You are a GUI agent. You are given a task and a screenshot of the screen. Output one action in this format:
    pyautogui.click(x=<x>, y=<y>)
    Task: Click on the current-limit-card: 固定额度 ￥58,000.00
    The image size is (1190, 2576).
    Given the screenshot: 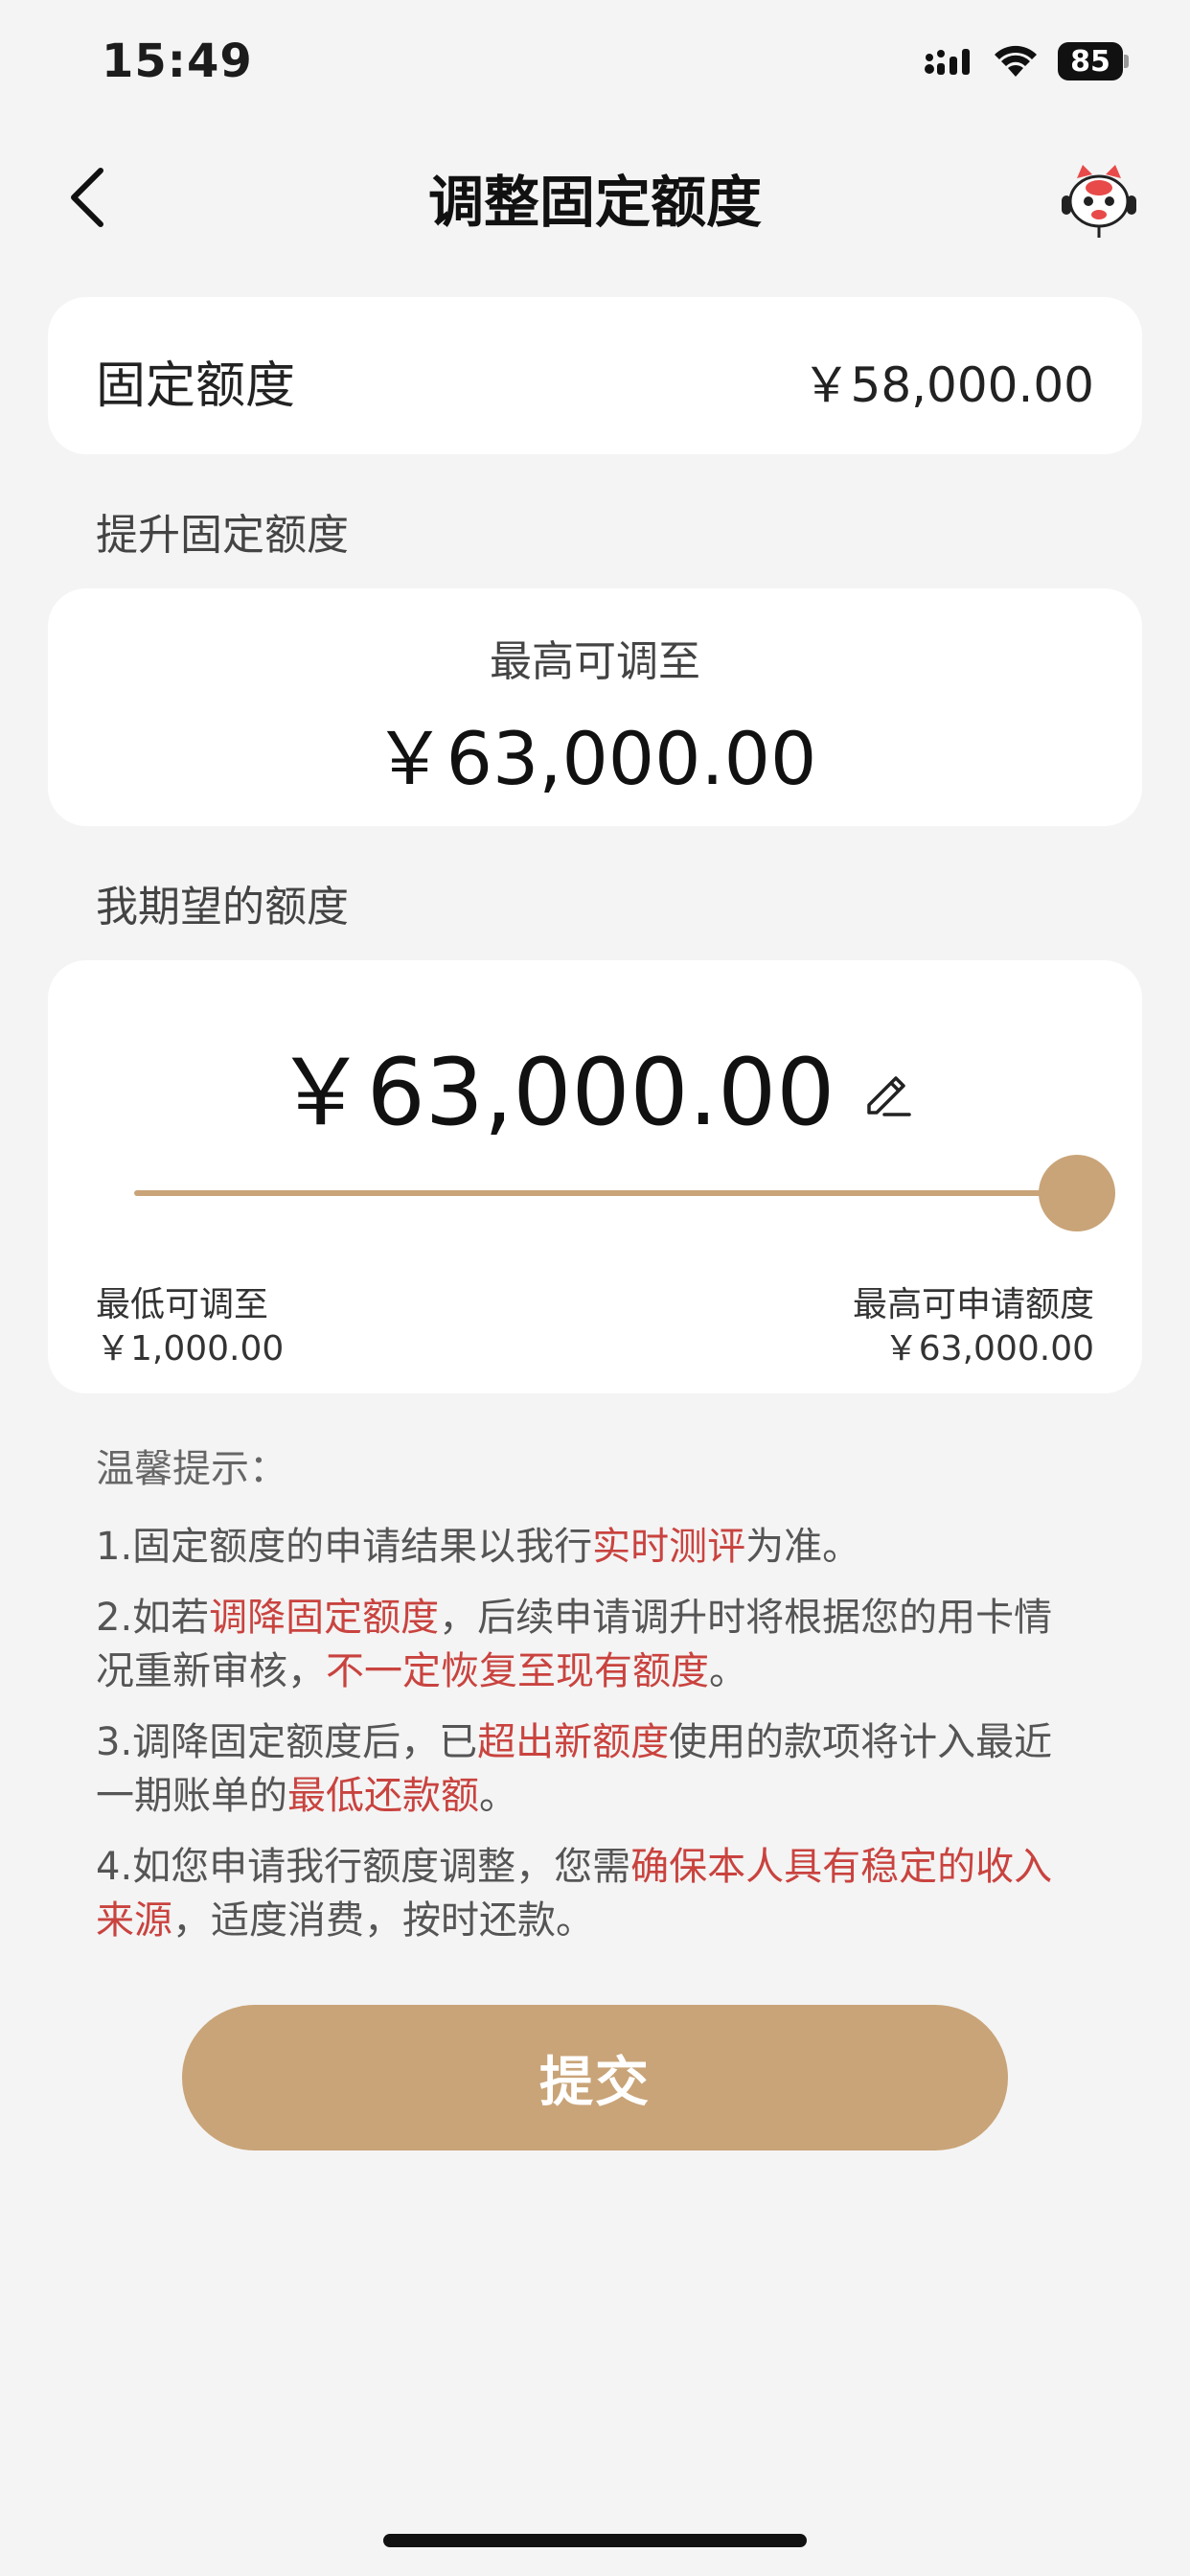 What is the action you would take?
    pyautogui.click(x=595, y=375)
    